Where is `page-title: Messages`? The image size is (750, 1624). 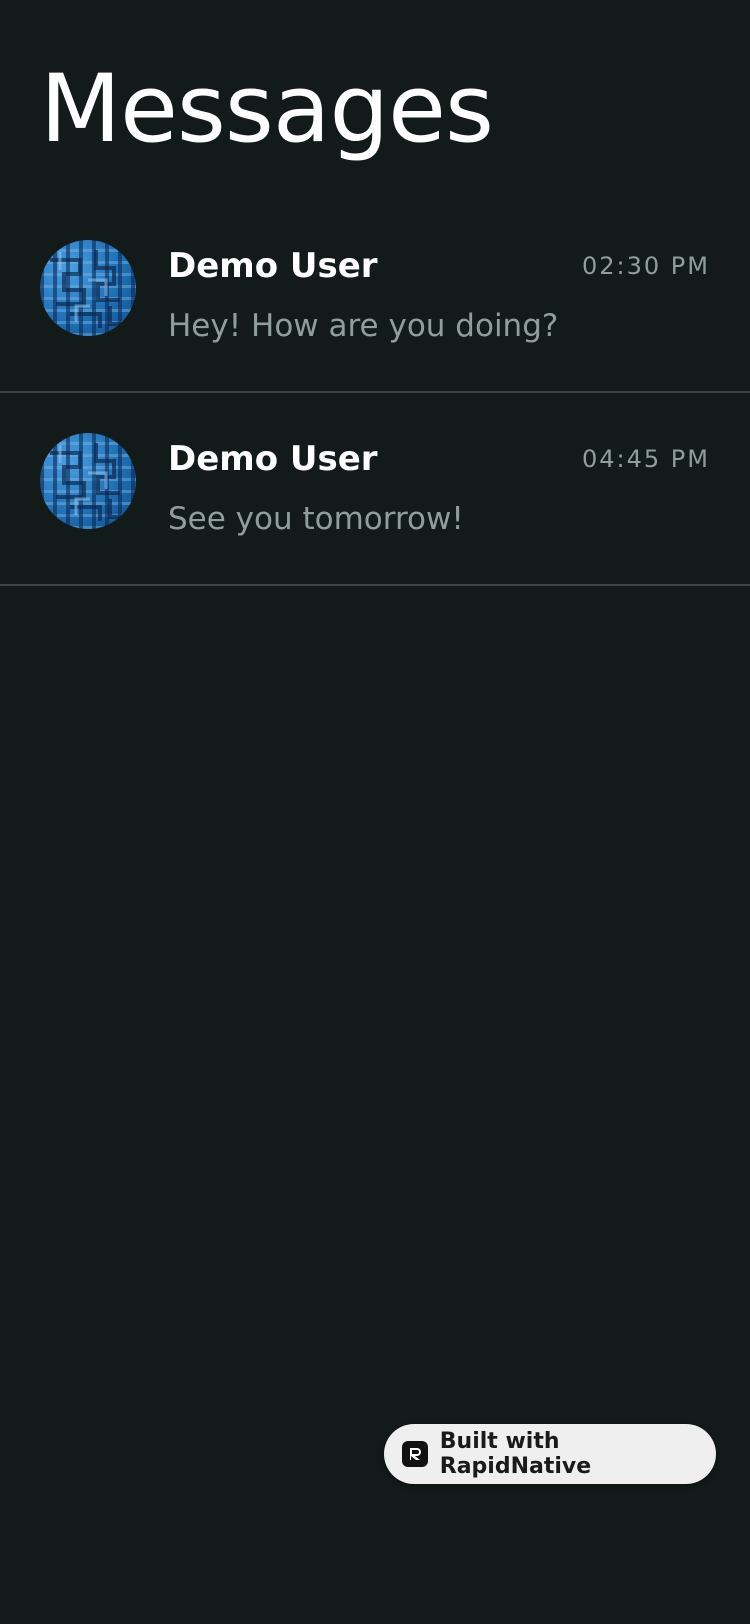
page-title: Messages is located at coordinates (267, 109).